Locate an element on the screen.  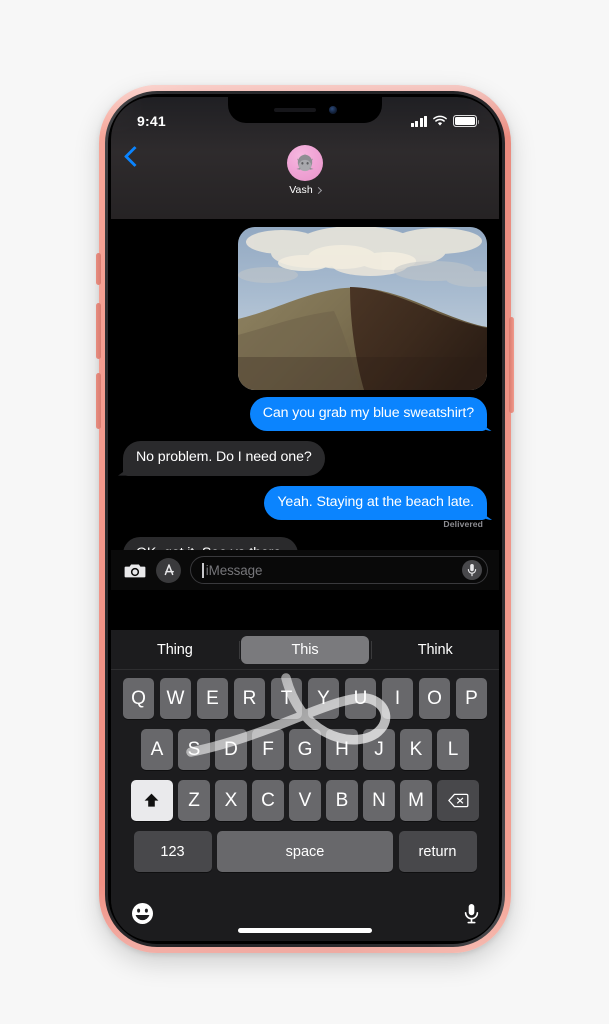
key-a: A is located at coordinates (157, 749).